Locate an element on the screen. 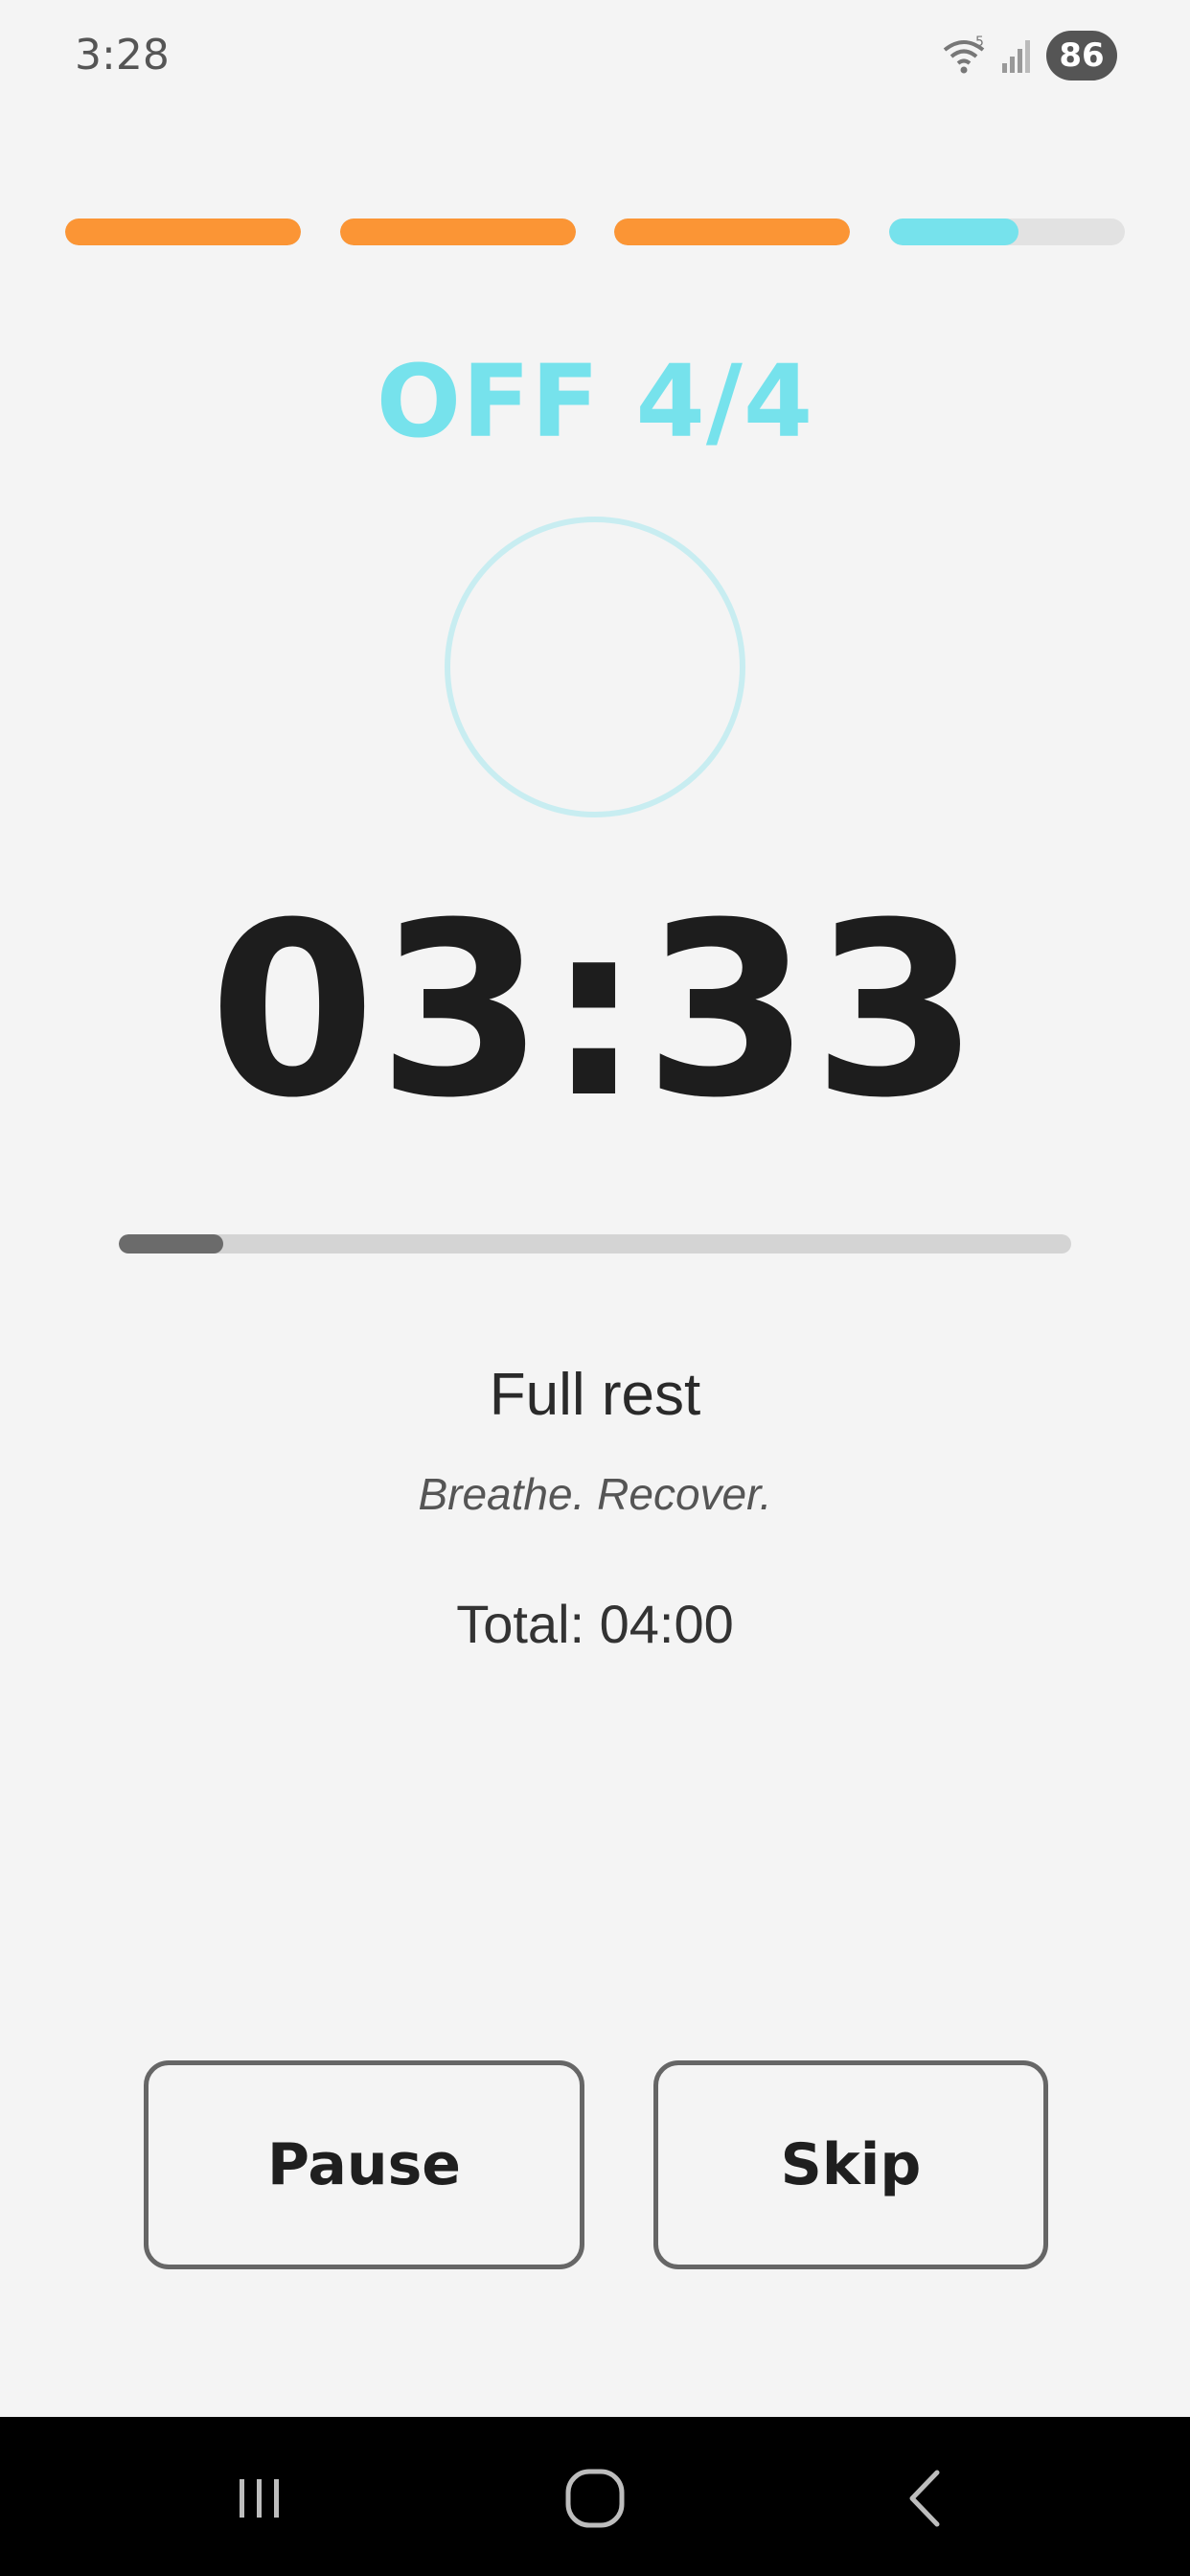 Image resolution: width=1190 pixels, height=2576 pixels. system-navigation-bar is located at coordinates (595, 2496).